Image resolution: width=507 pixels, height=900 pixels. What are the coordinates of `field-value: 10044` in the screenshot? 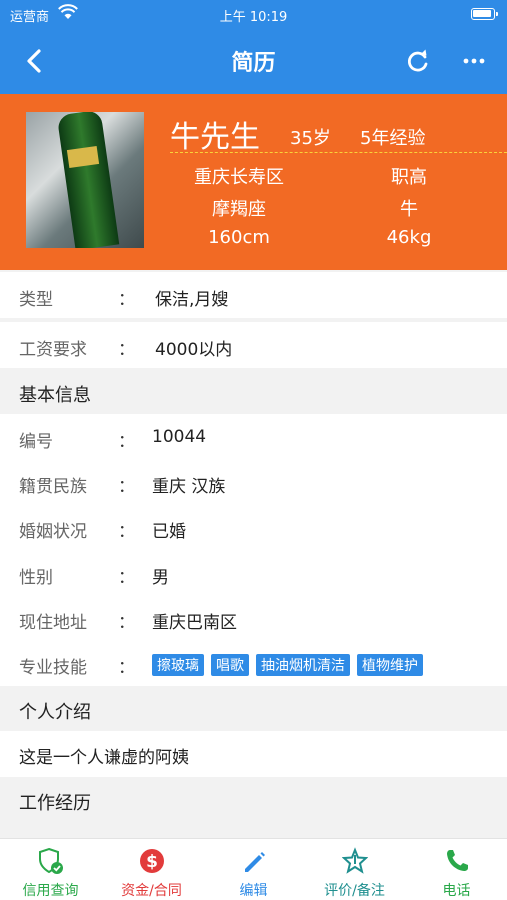 It's located at (179, 437).